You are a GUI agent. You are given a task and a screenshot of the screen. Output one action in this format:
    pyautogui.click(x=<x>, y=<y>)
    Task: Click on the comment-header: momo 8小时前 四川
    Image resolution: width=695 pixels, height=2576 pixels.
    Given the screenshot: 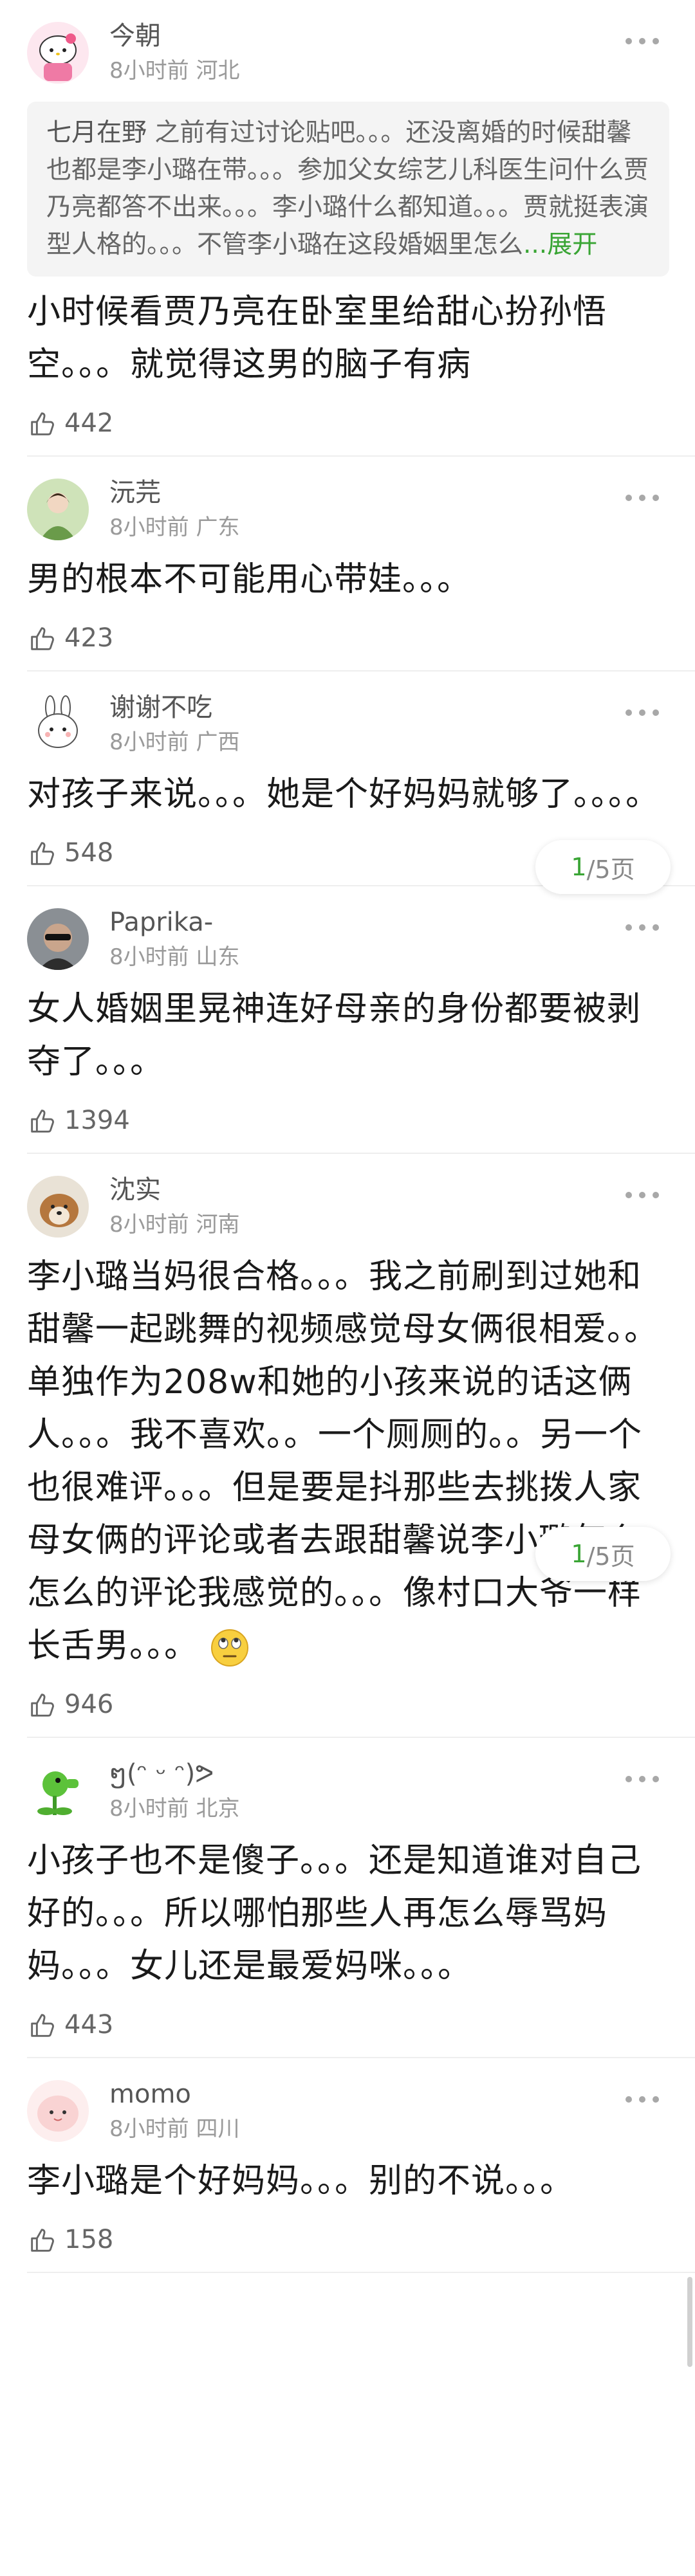 What is the action you would take?
    pyautogui.click(x=348, y=2106)
    